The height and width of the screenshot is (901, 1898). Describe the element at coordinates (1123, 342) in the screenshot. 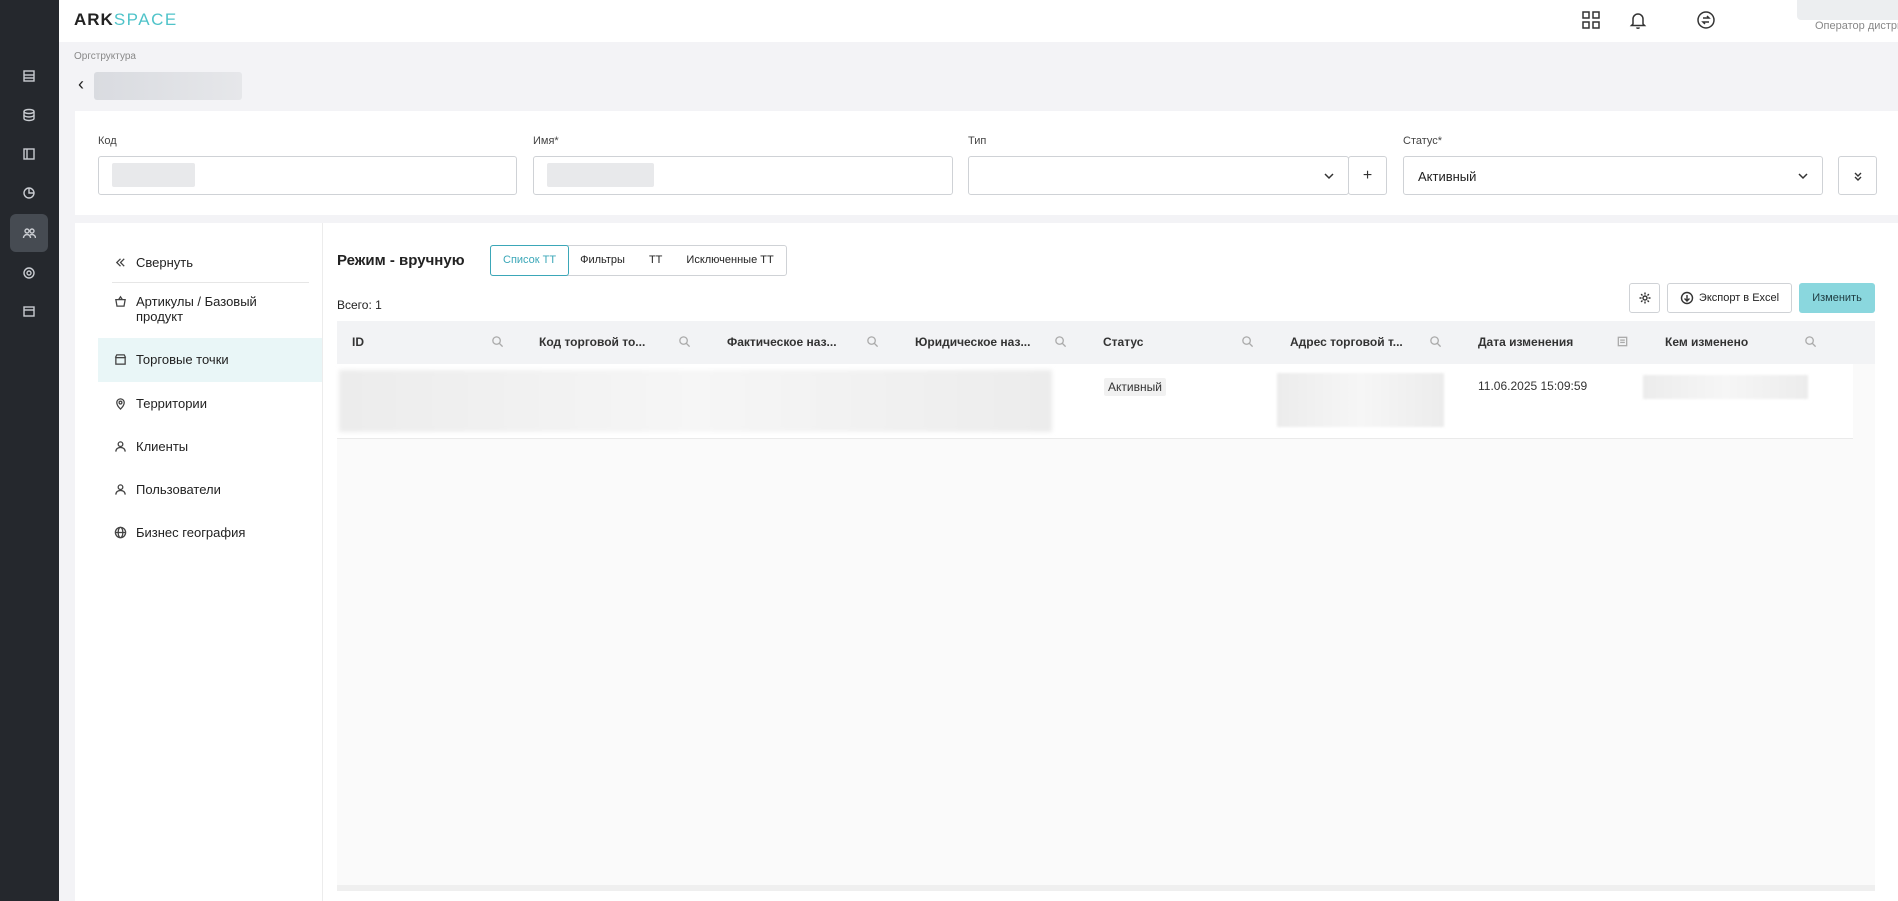

I see `column-header-status: Статус` at that location.